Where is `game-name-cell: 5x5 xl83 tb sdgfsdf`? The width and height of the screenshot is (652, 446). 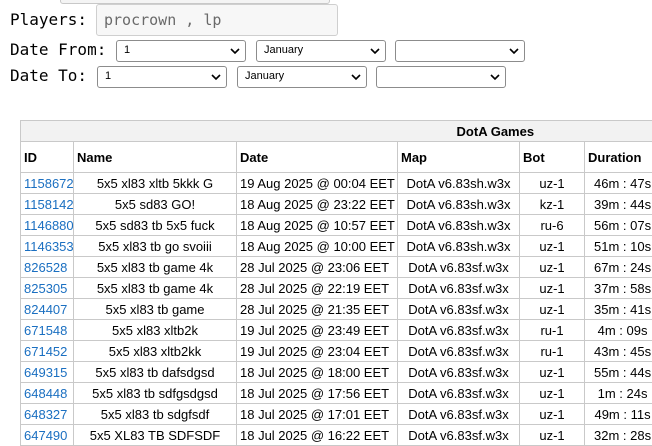
game-name-cell: 5x5 xl83 tb sdgfsdf is located at coordinates (155, 414).